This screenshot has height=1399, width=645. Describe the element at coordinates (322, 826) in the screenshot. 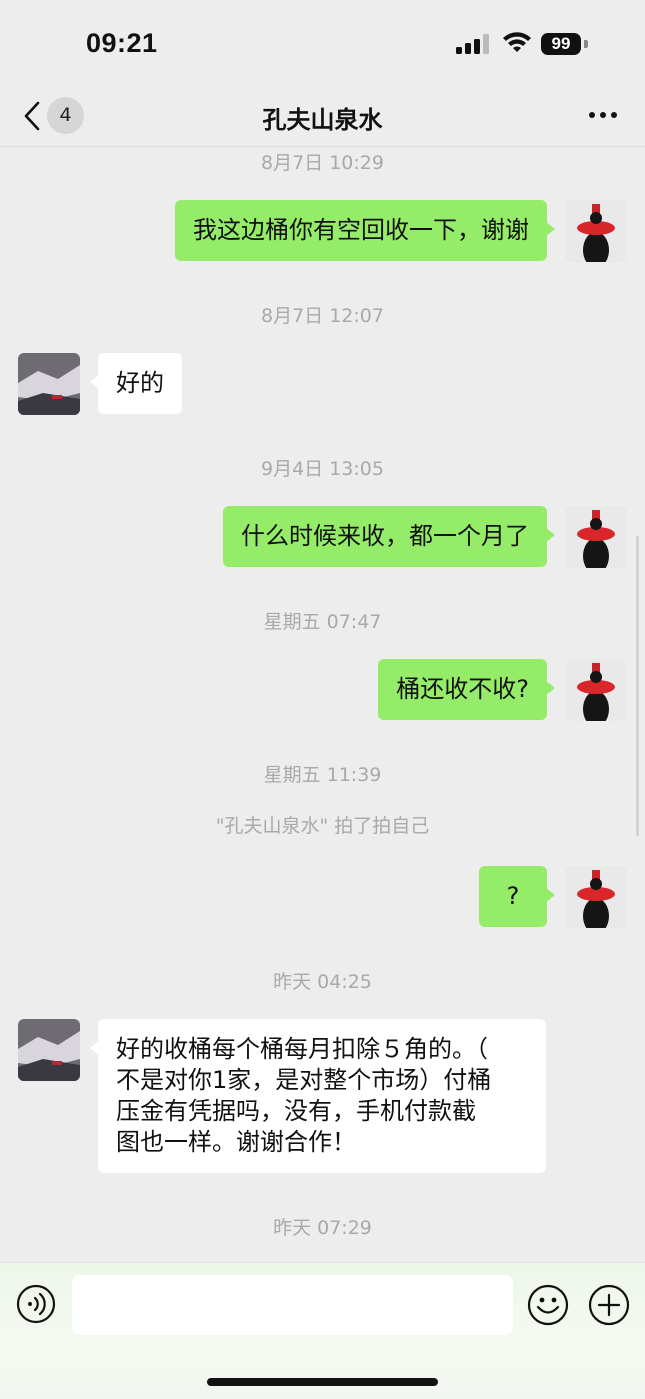

I see `pat-notice: "孔夫山泉水" 拍了拍自己` at that location.